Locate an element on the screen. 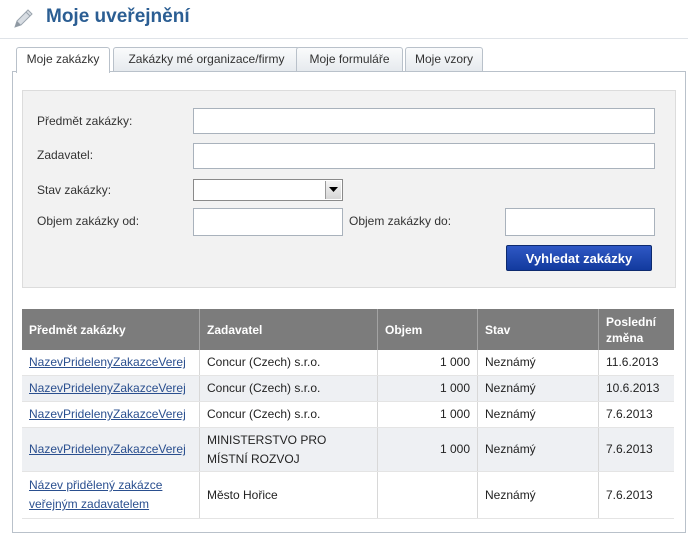 This screenshot has width=688, height=533. chevron-down-icon is located at coordinates (333, 189).